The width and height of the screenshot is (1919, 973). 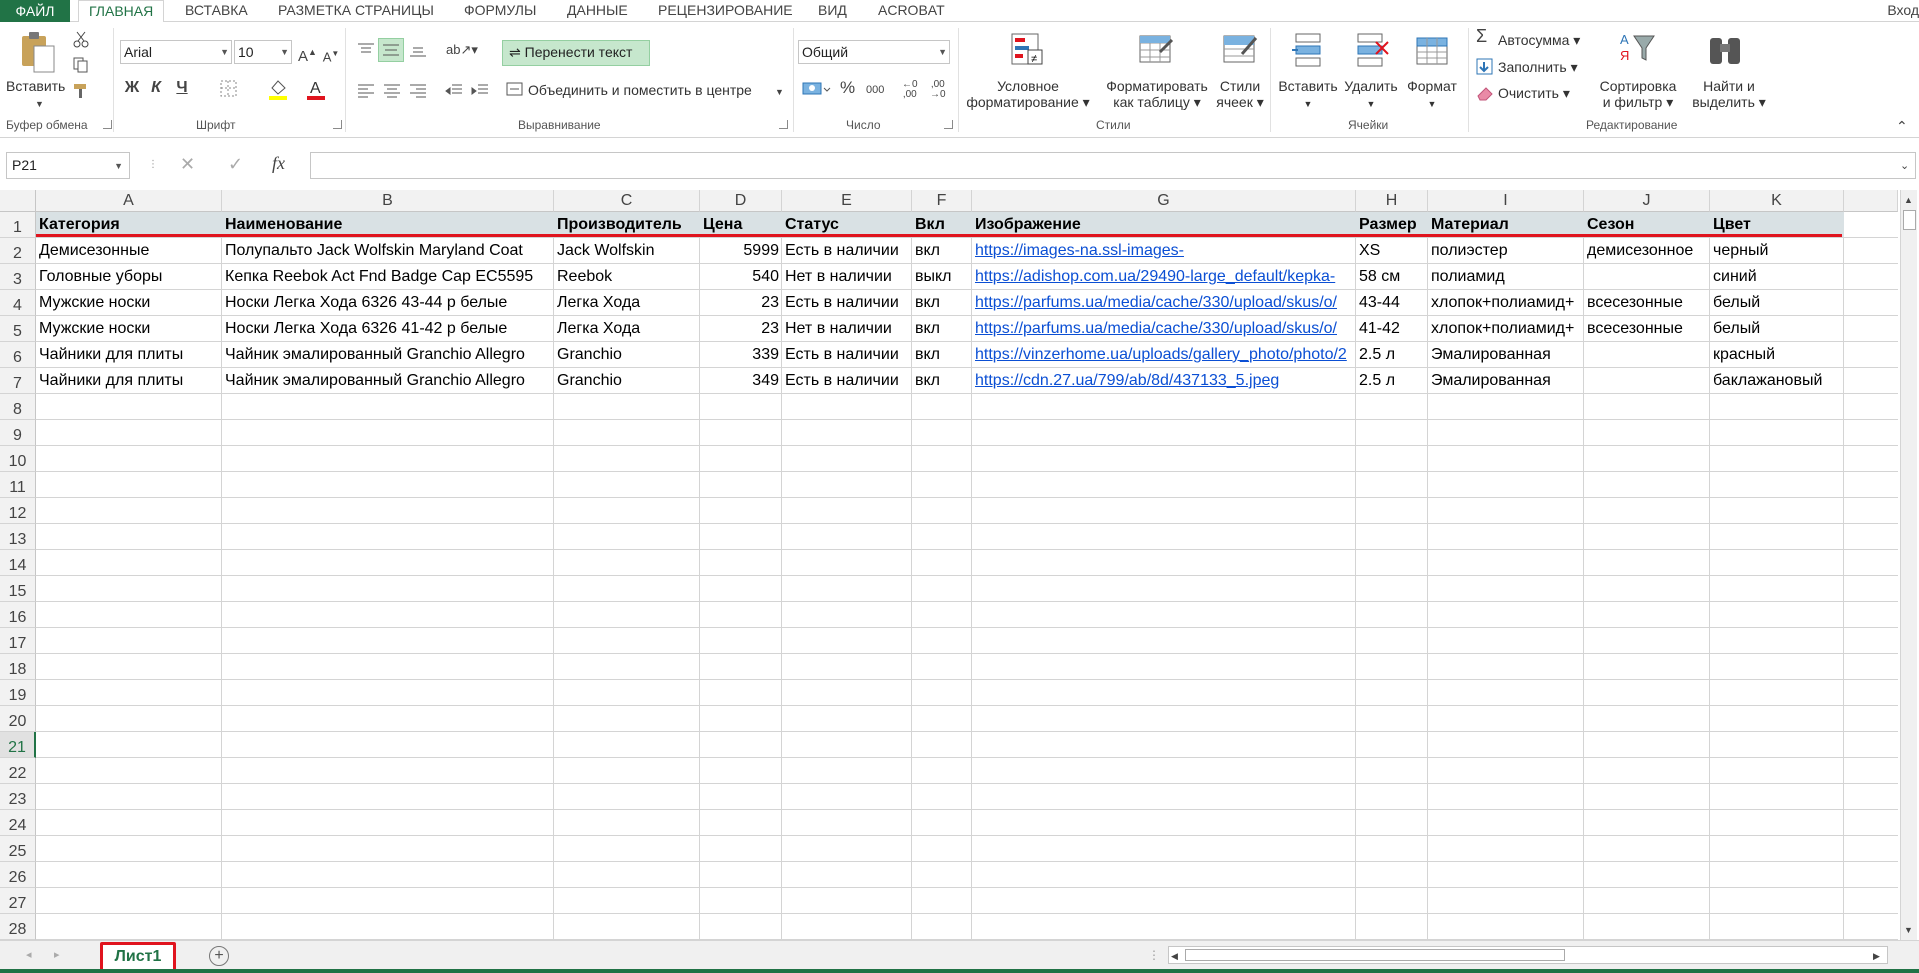 What do you see at coordinates (18, 303) in the screenshot?
I see `row-header-4: 4` at bounding box center [18, 303].